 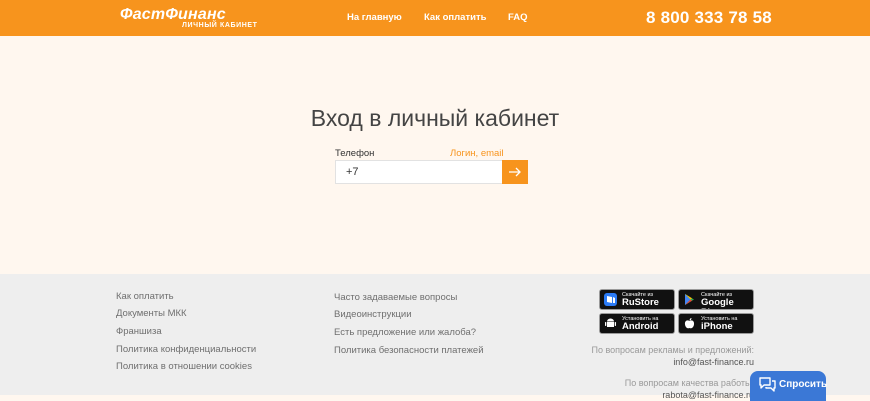 What do you see at coordinates (717, 303) in the screenshot?
I see `google-play-label: Google Play` at bounding box center [717, 303].